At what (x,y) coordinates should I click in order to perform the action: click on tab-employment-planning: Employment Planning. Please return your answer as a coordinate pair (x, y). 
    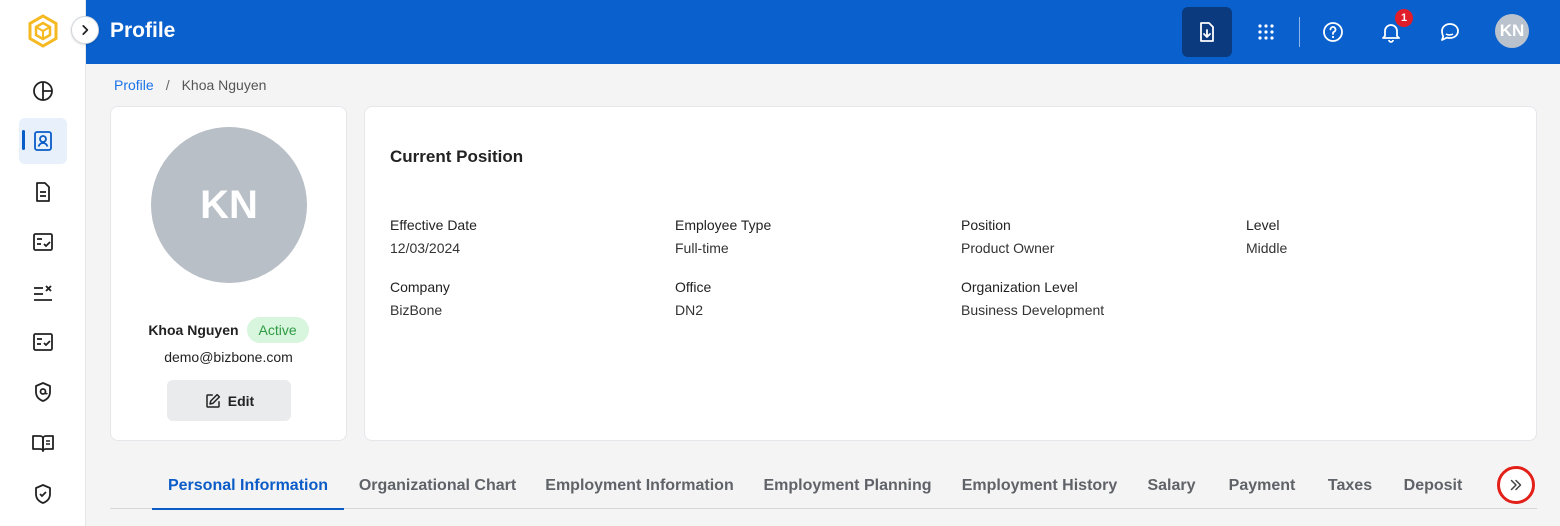
    Looking at the image, I should click on (847, 485).